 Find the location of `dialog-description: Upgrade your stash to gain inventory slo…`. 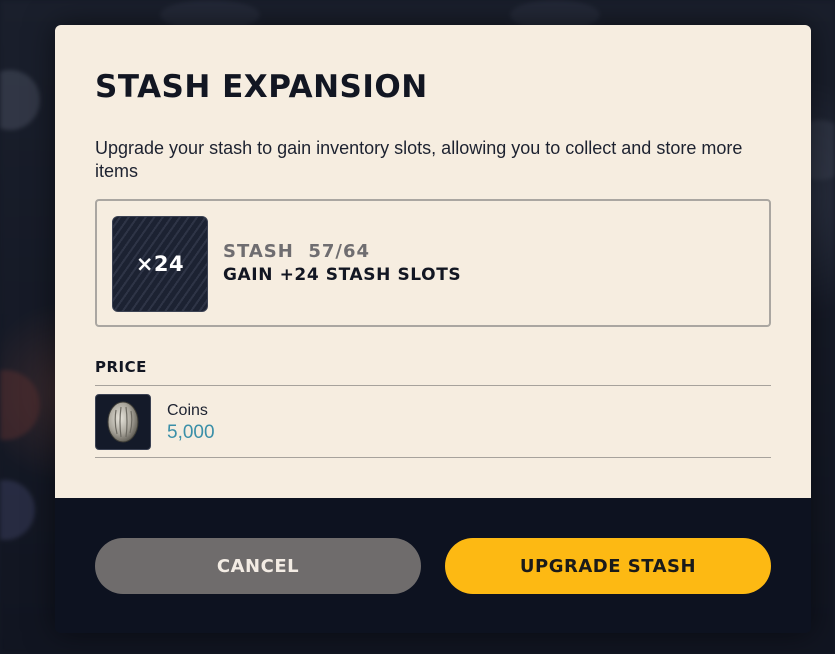

dialog-description: Upgrade your stash to gain inventory slo… is located at coordinates (419, 159).